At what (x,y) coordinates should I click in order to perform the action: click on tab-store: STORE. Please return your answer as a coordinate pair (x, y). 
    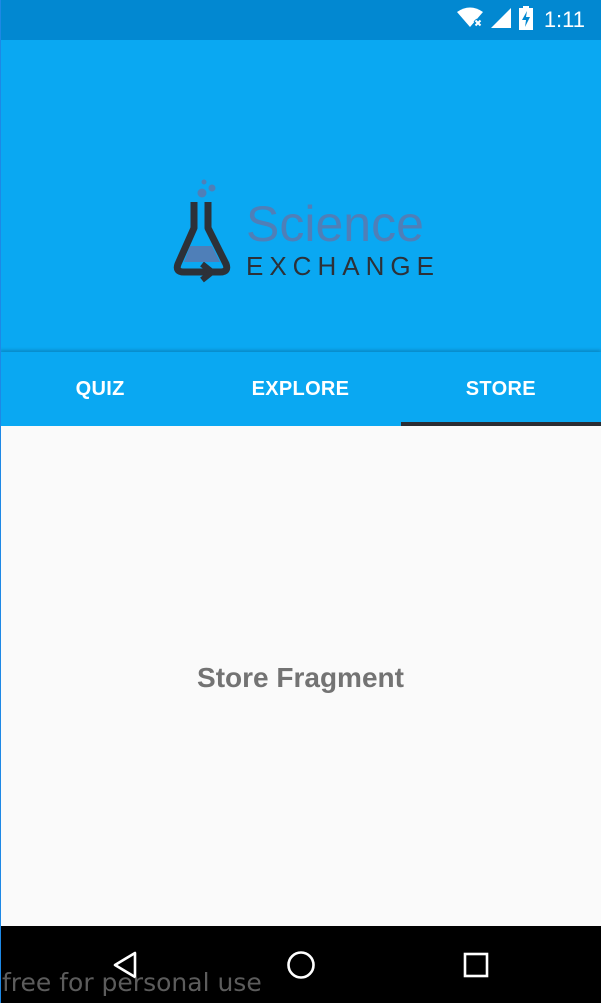
    Looking at the image, I should click on (500, 389).